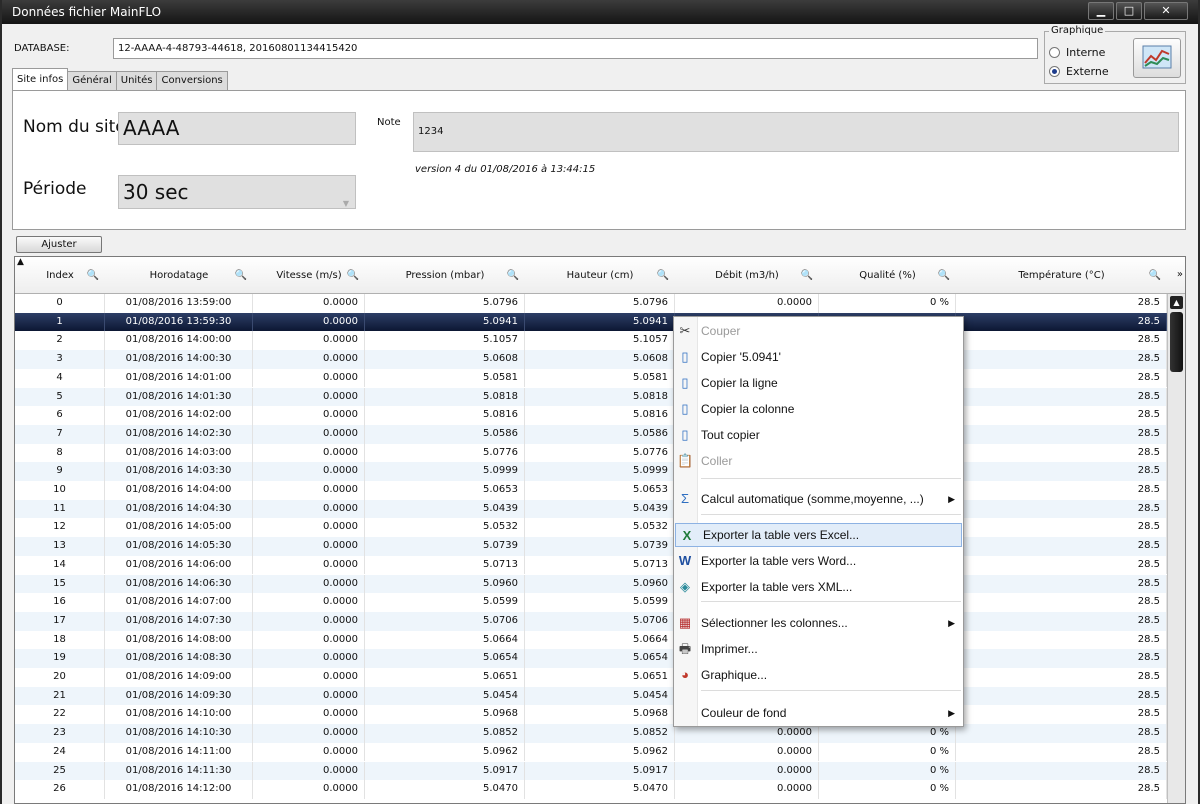  What do you see at coordinates (747, 789) in the screenshot?
I see `cell-debit: 0.0000` at bounding box center [747, 789].